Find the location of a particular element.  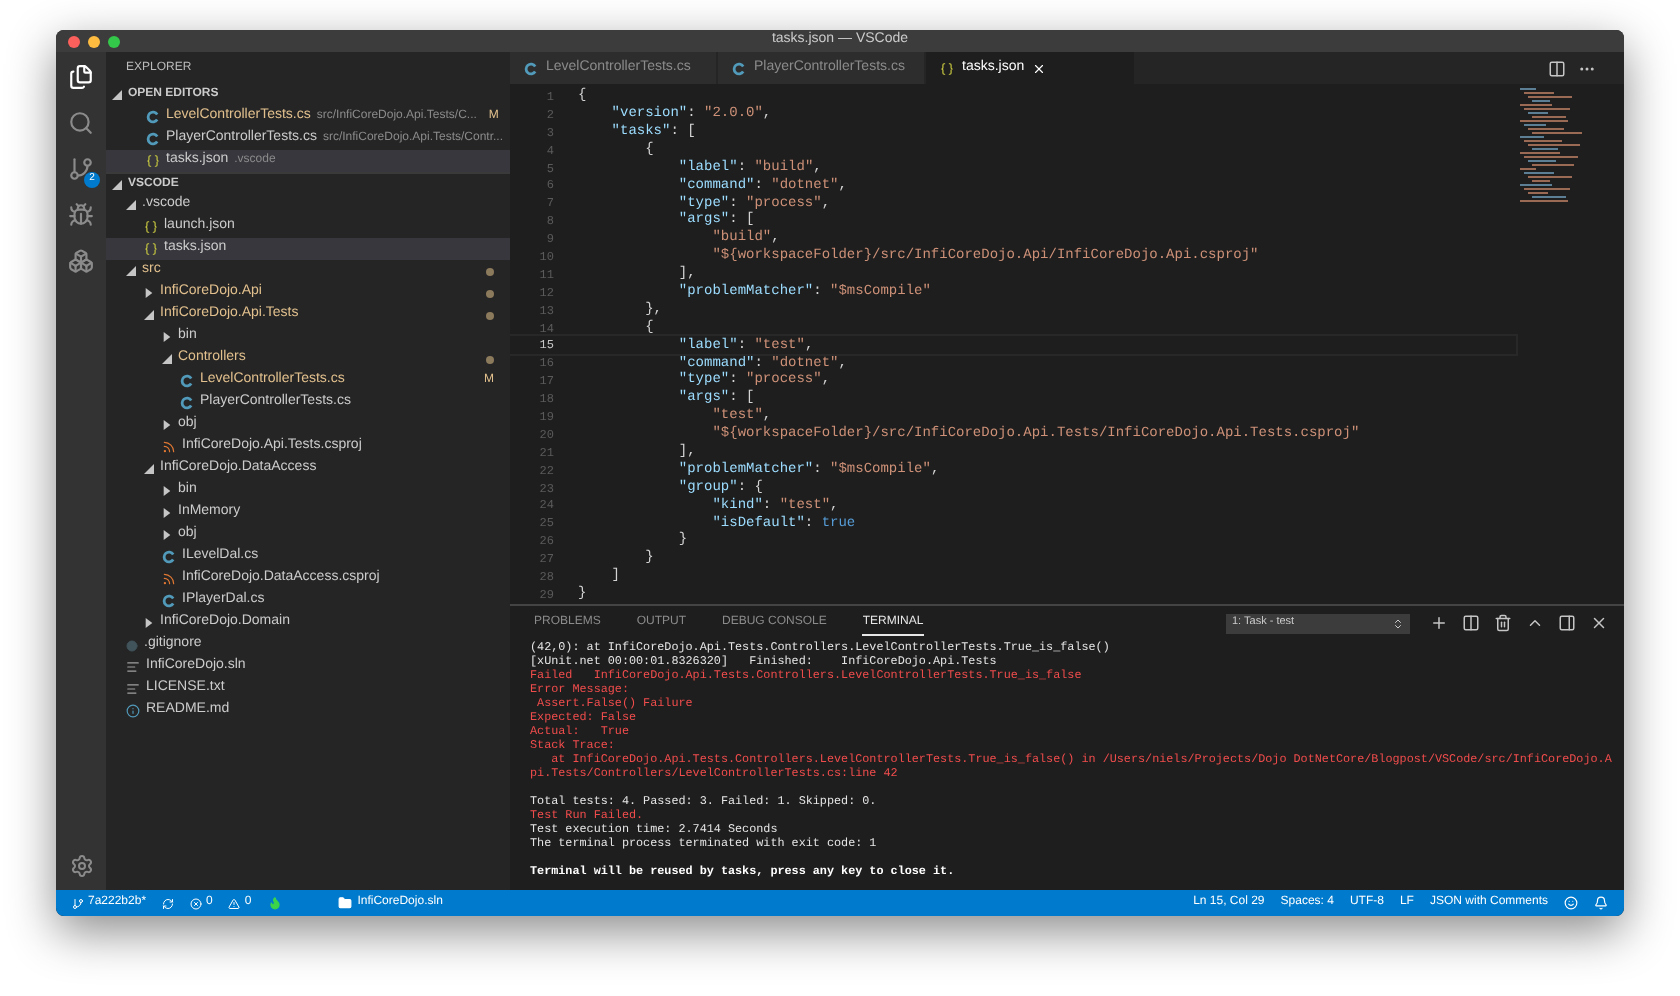

error-icon is located at coordinates (196, 903).